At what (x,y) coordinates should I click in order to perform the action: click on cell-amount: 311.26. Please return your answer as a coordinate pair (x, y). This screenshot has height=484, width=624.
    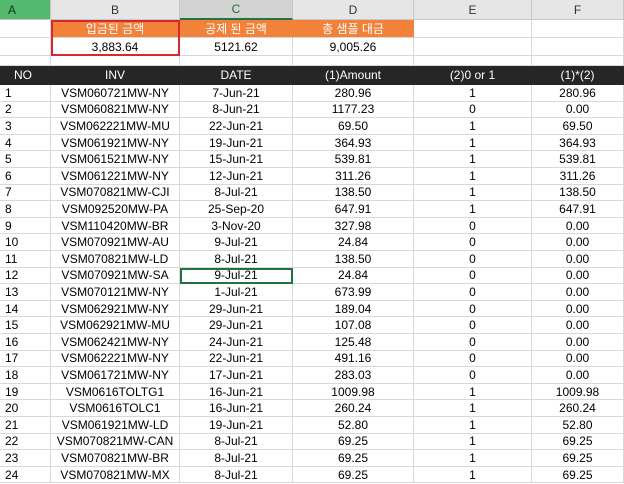
    Looking at the image, I should click on (353, 176).